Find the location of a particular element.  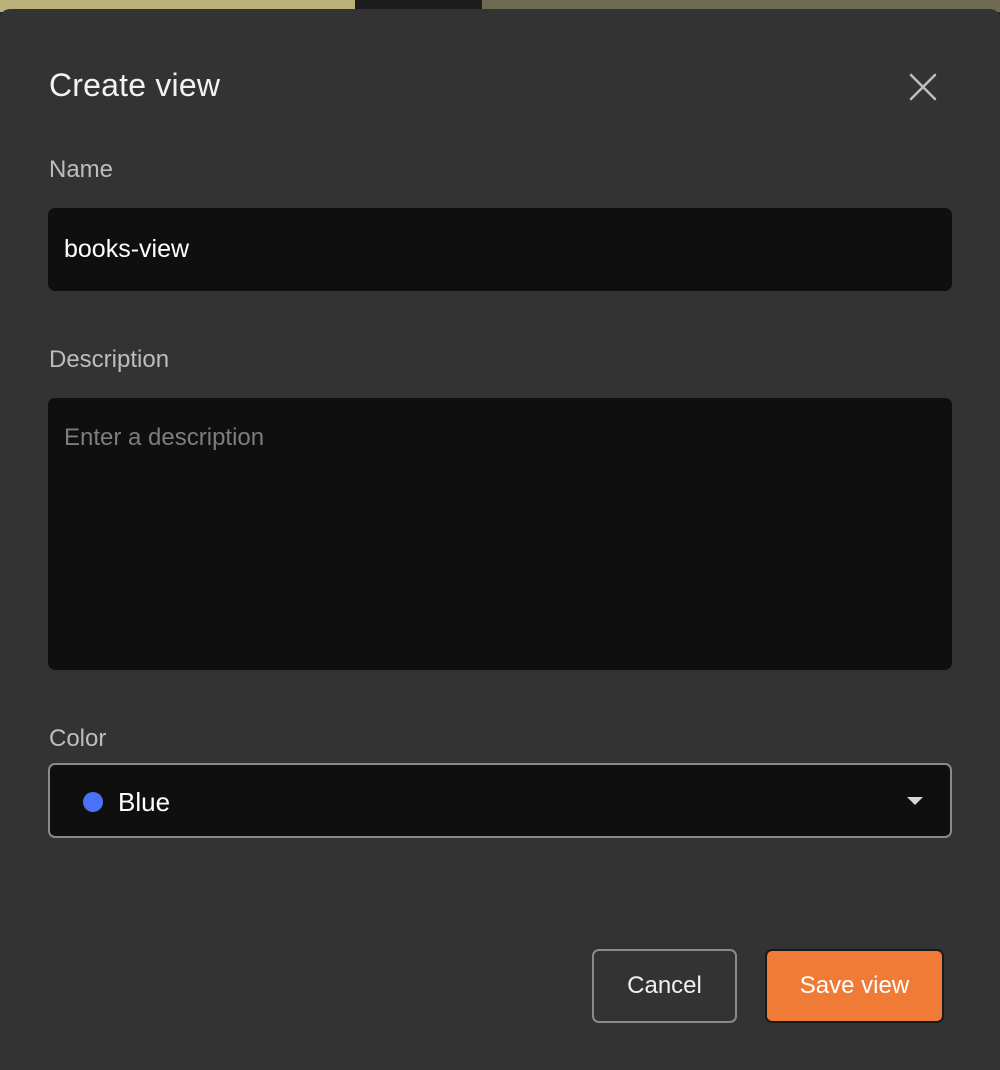

color-selected-value: Blue is located at coordinates (144, 802).